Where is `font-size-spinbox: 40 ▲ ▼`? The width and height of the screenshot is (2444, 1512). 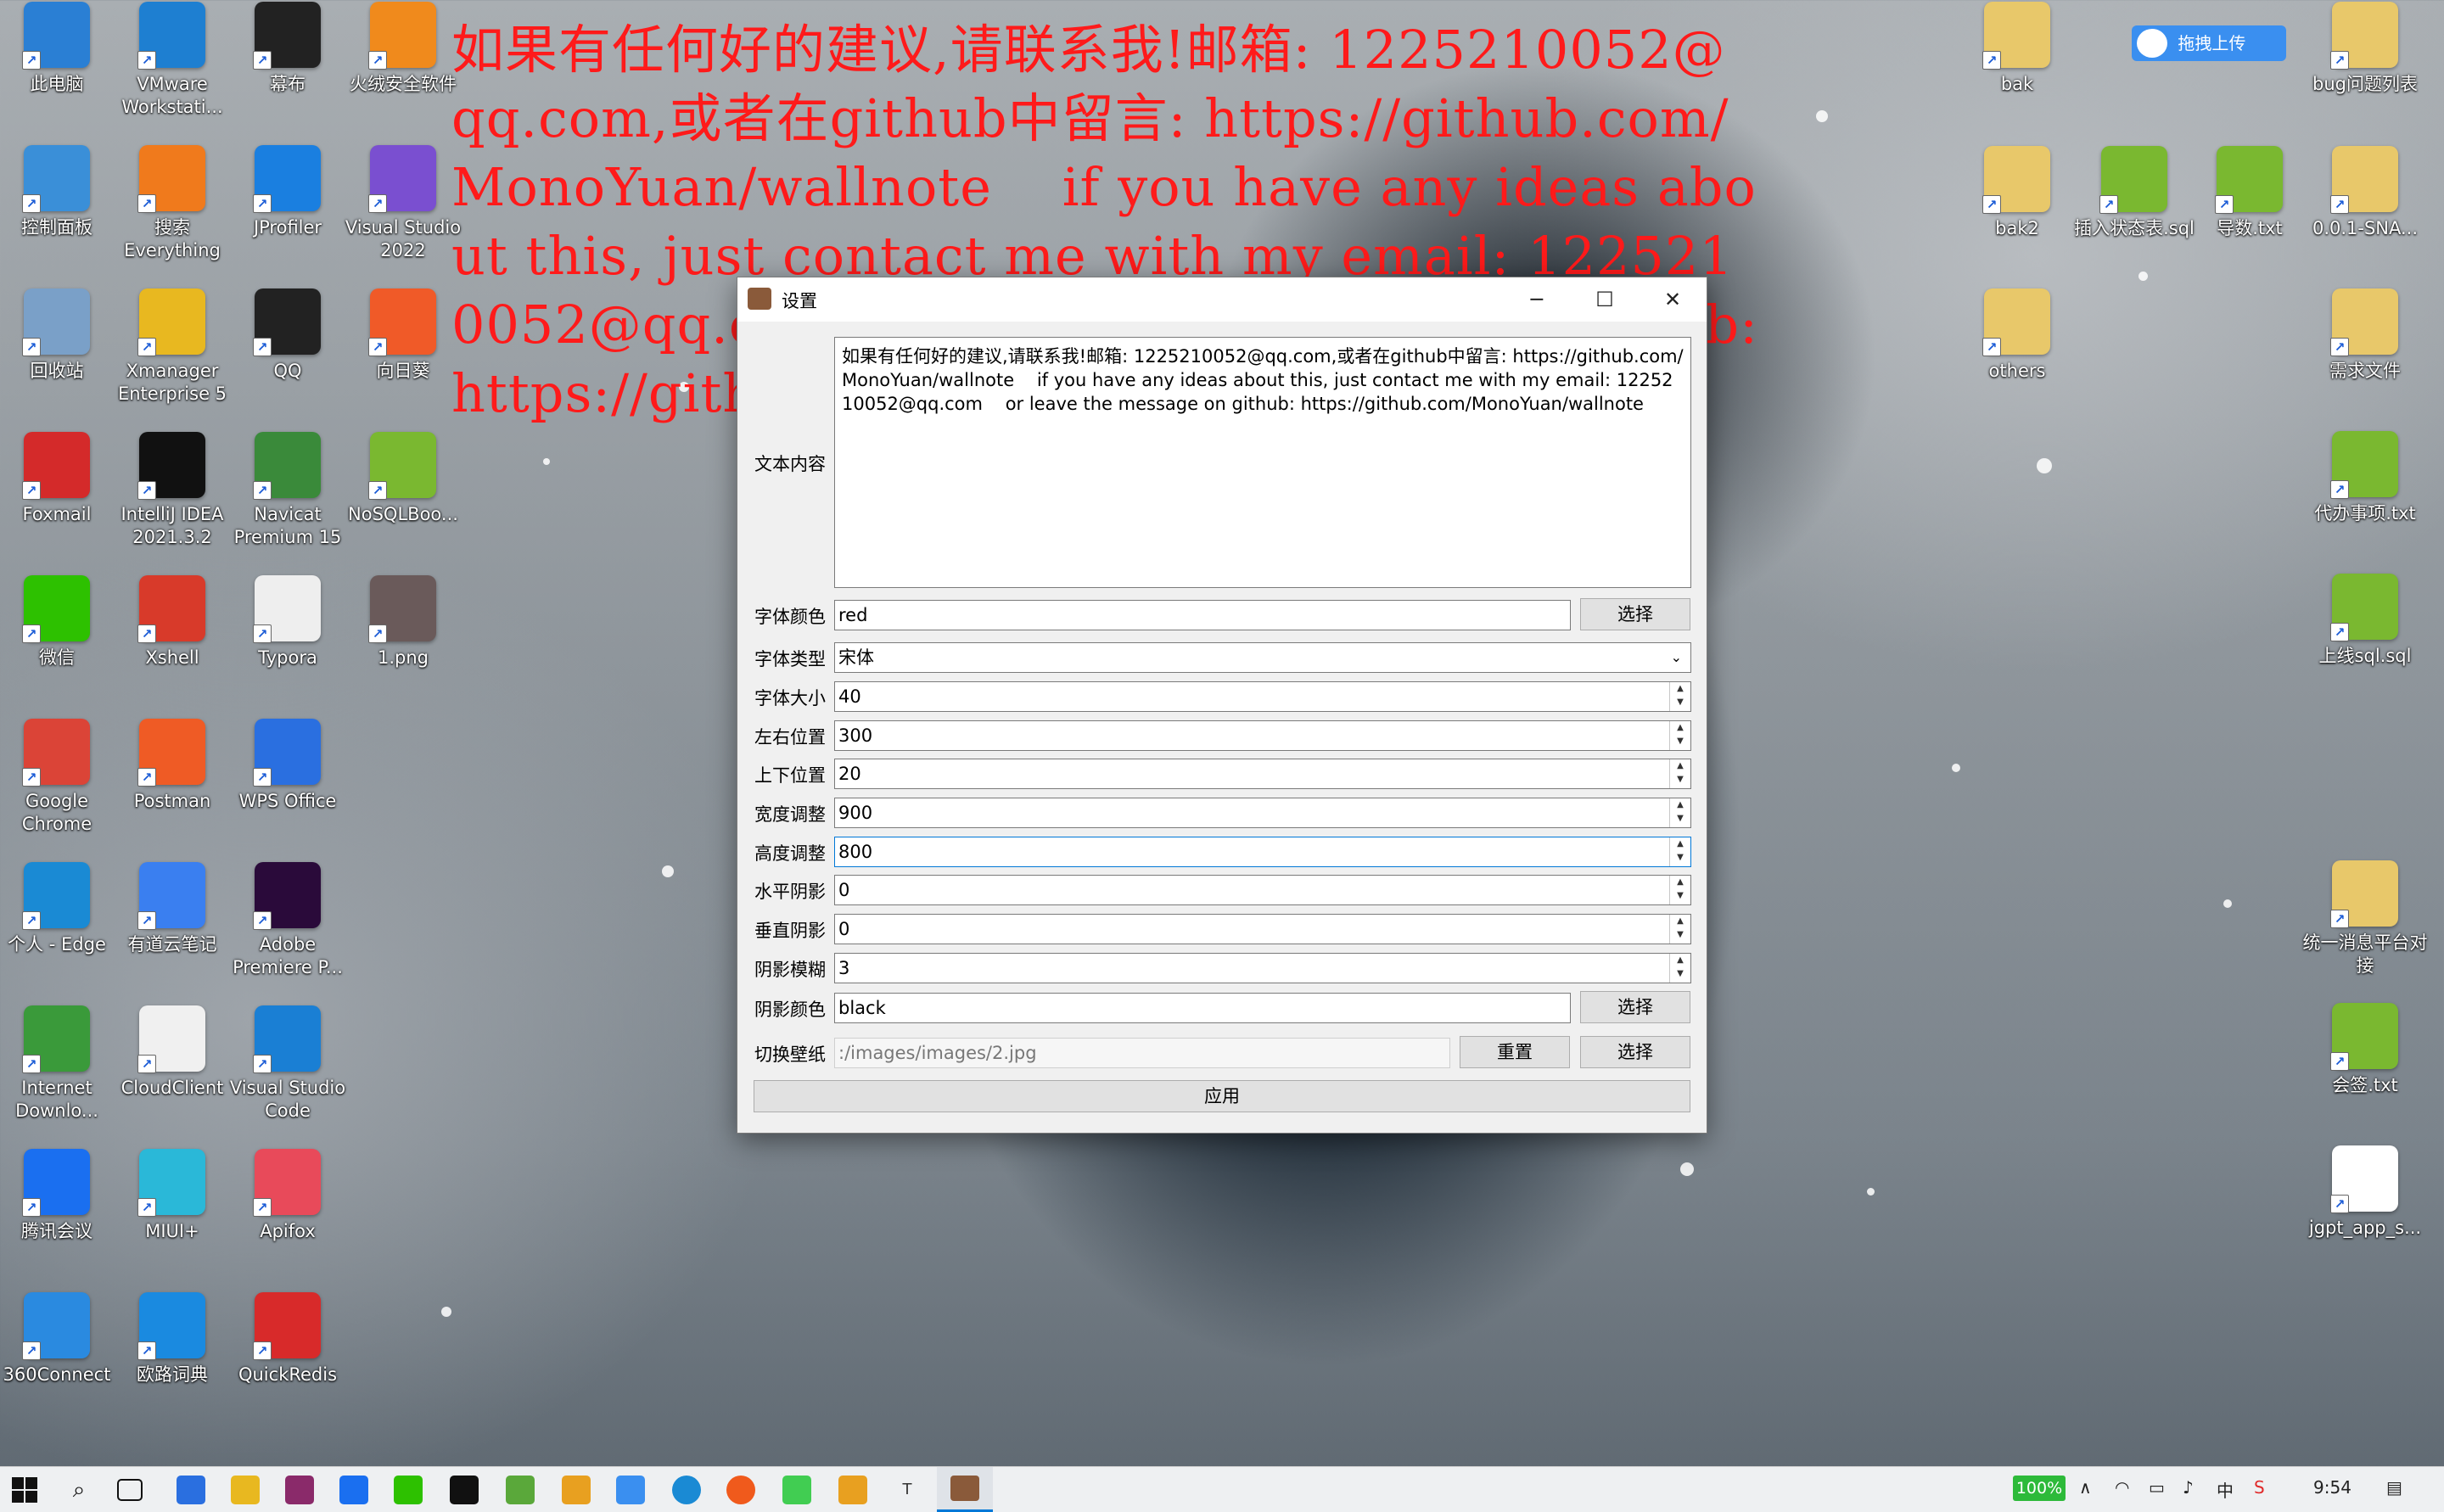 font-size-spinbox: 40 ▲ ▼ is located at coordinates (1262, 696).